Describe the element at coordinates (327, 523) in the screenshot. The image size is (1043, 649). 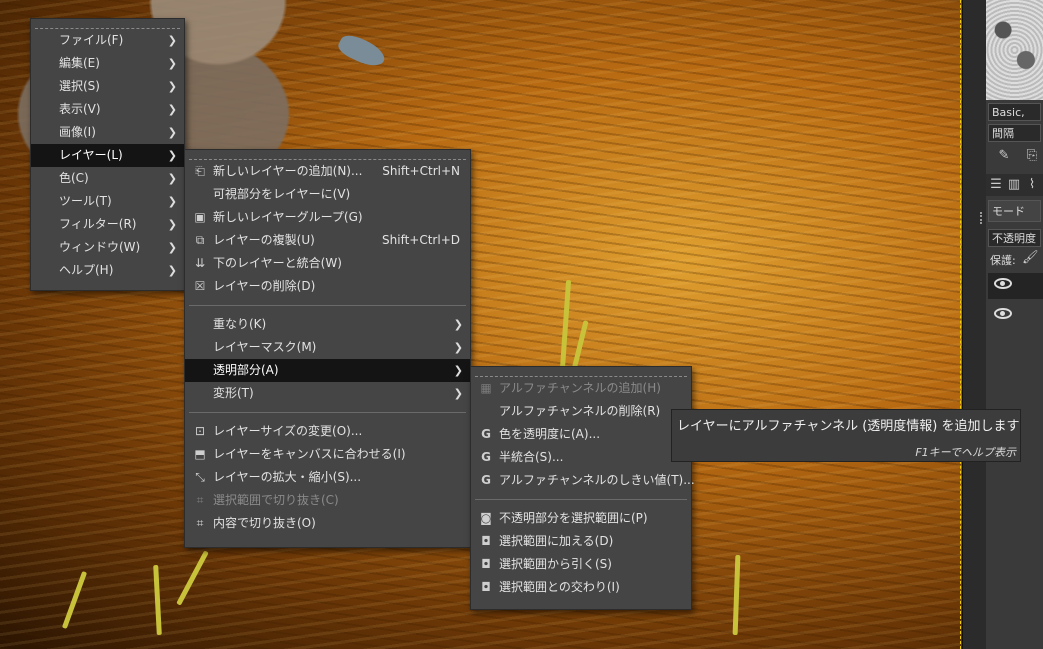
I see `menu-item-crop-to-content: ⌗ 内容で切り抜き(O)` at that location.